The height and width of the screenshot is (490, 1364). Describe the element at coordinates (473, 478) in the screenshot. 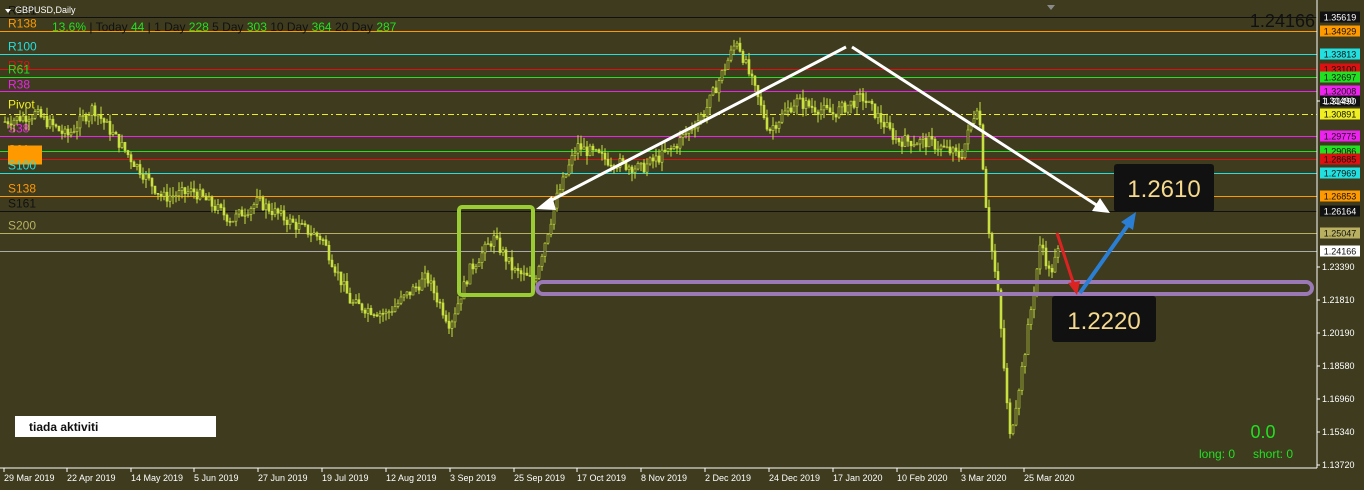

I see `x-tick-label: 3 Sep 2019` at that location.